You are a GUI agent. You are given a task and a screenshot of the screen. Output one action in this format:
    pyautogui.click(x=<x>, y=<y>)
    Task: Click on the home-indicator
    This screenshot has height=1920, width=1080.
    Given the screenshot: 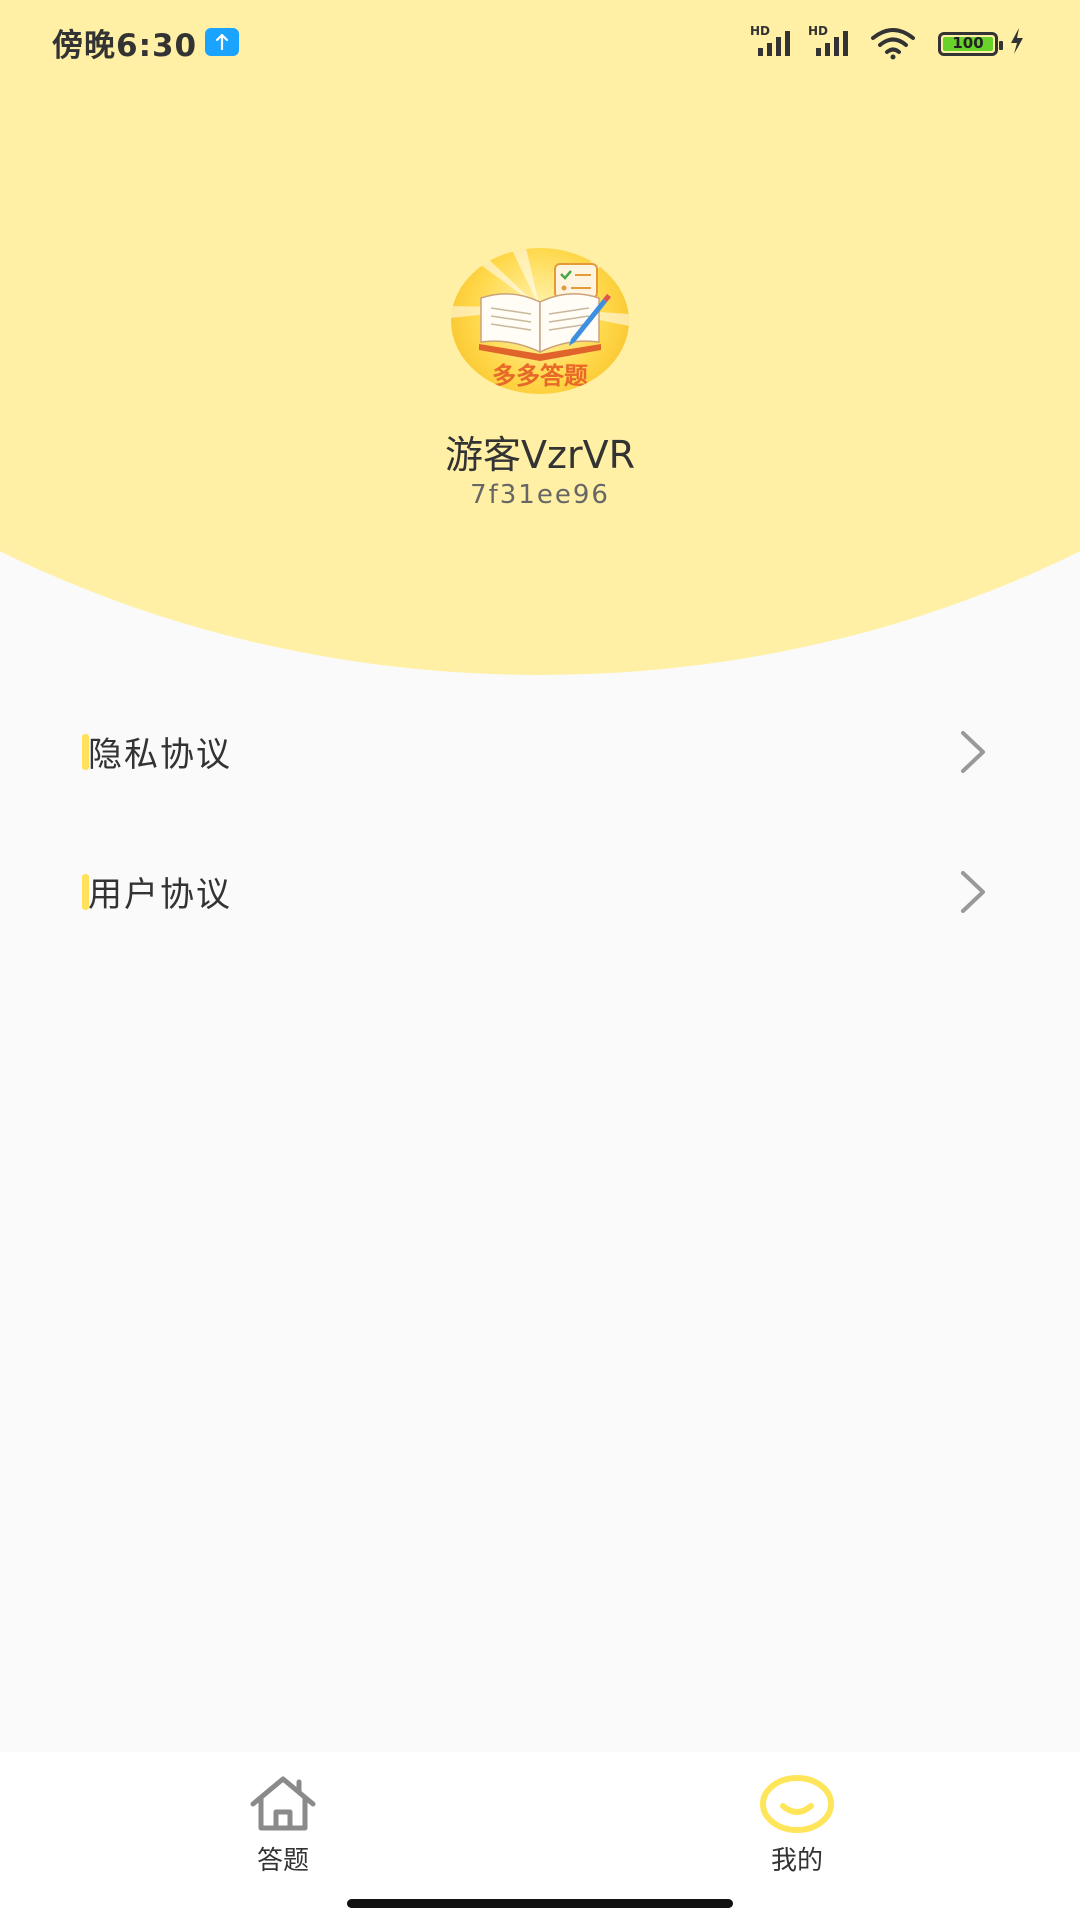 What is the action you would take?
    pyautogui.click(x=540, y=1903)
    